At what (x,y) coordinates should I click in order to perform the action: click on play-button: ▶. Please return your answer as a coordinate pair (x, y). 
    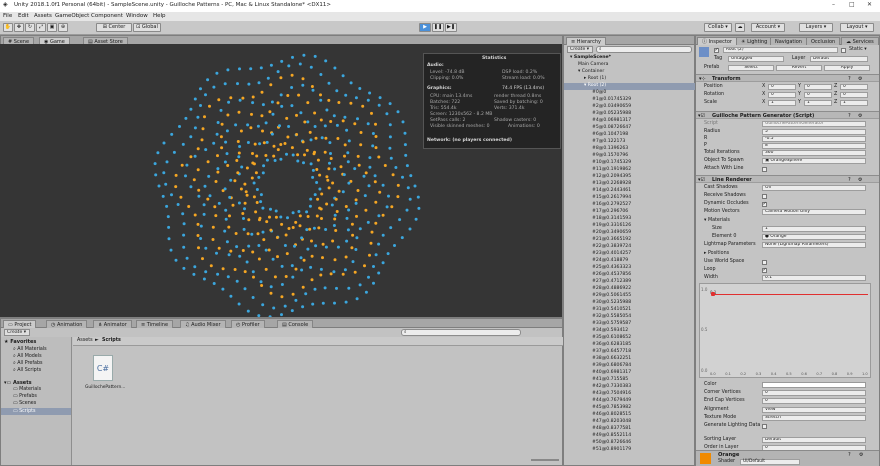
    Looking at the image, I should click on (425, 27).